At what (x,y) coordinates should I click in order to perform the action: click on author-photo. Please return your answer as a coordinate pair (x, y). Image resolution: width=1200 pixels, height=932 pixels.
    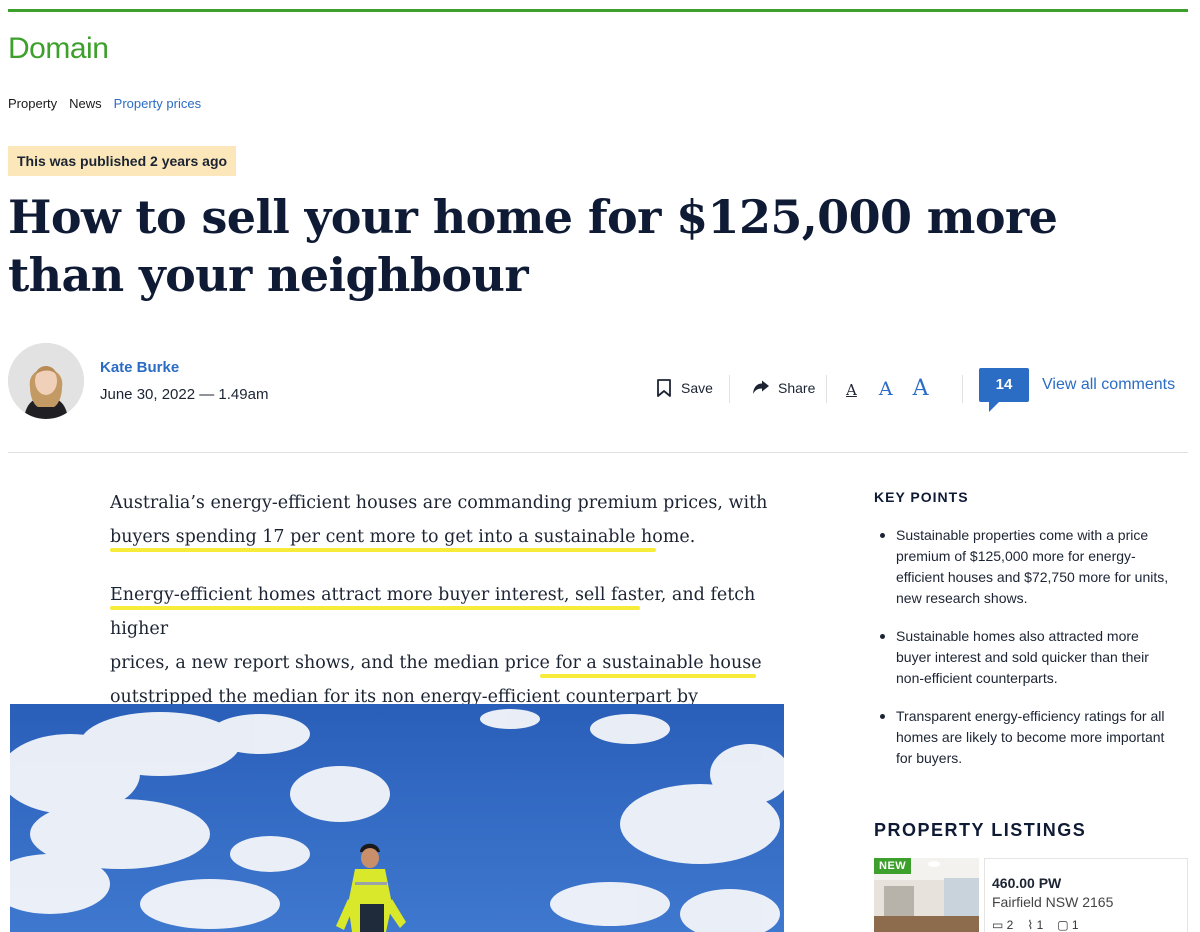
    Looking at the image, I should click on (46, 381).